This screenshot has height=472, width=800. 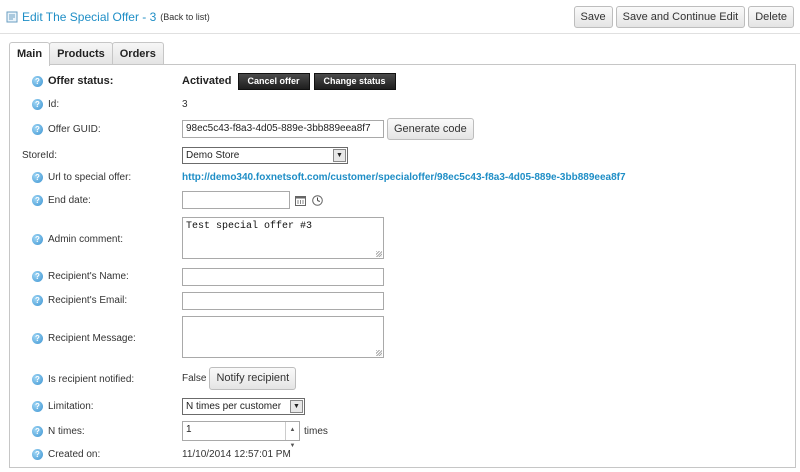 I want to click on admin-comment-text: Test special offer #3, so click(x=249, y=226).